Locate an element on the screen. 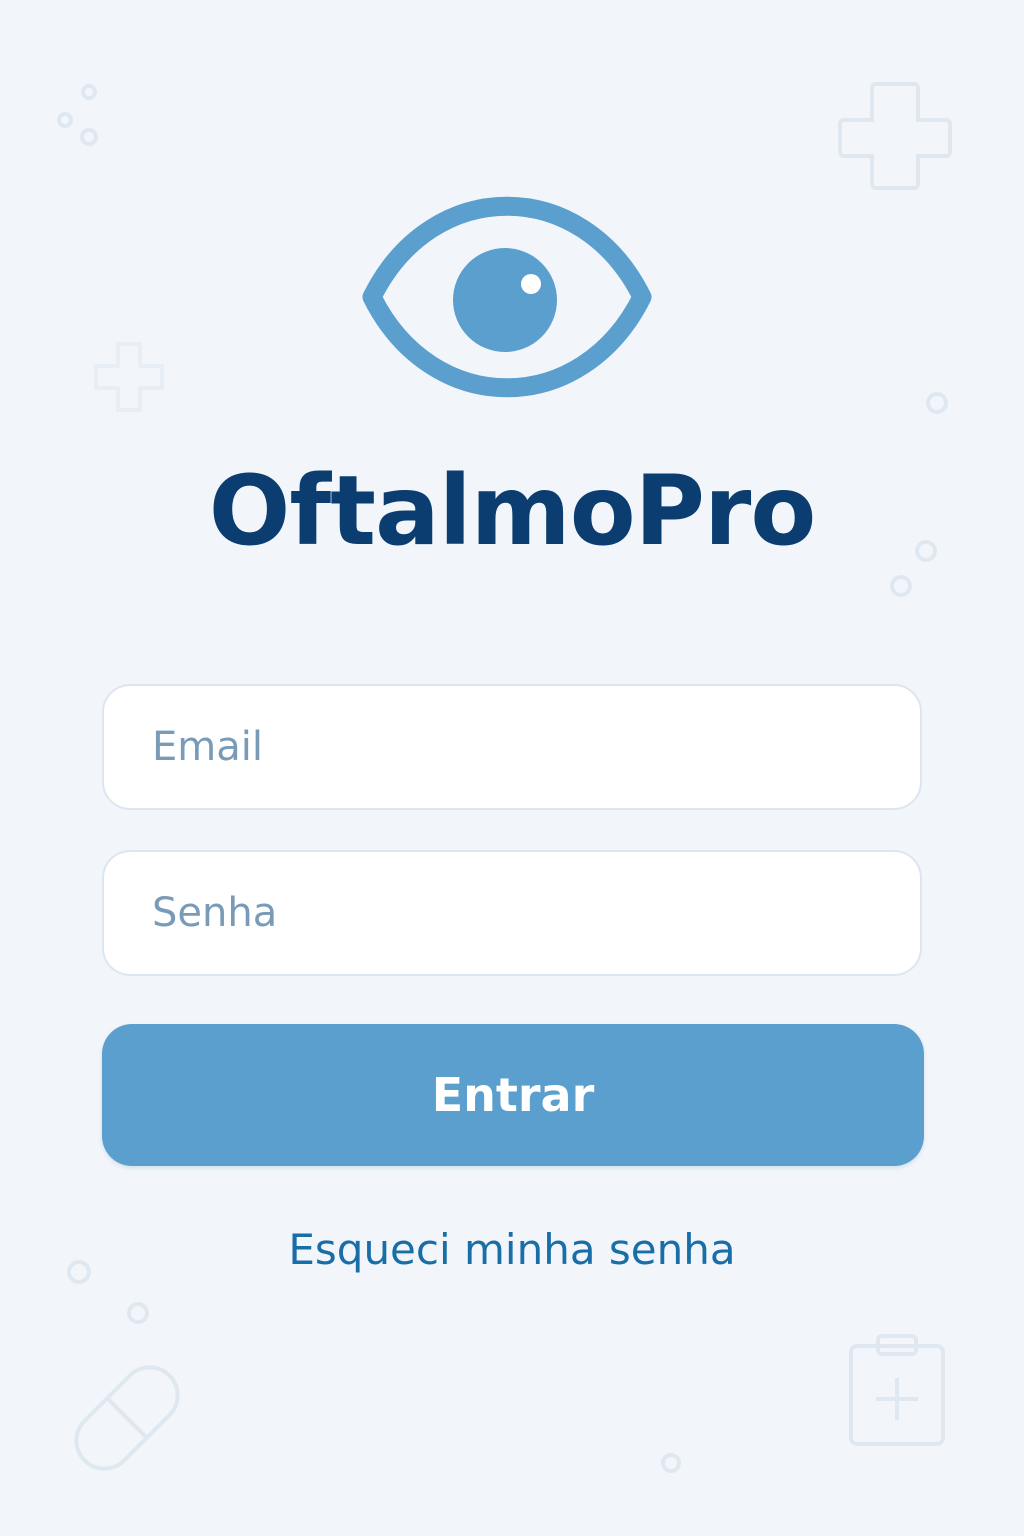 This screenshot has height=1536, width=1024. email-field is located at coordinates (512, 747).